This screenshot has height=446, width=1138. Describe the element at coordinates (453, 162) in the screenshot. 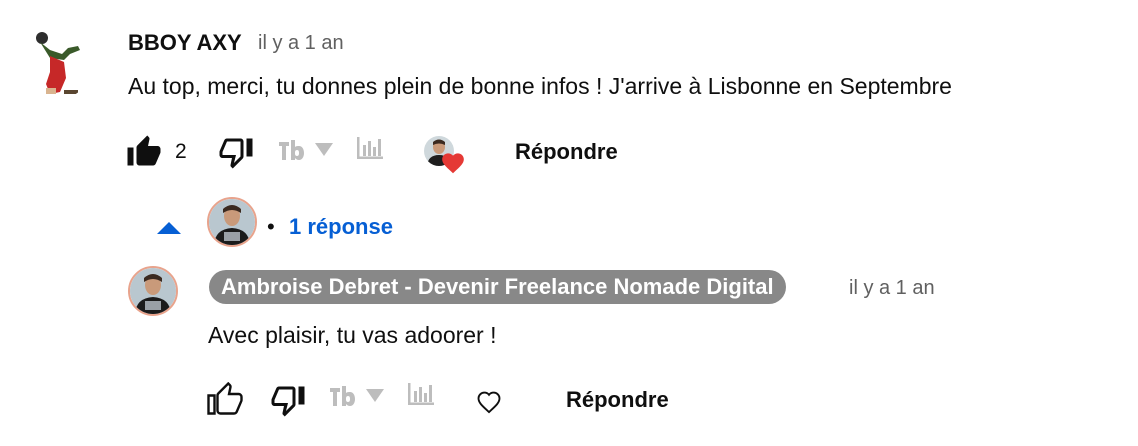

I see `creator-heart-icon` at that location.